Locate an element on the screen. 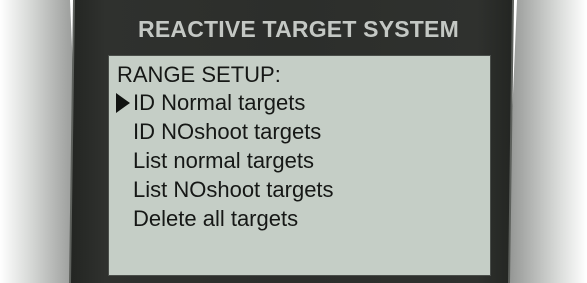 This screenshot has width=587, height=283. triangle-right-icon is located at coordinates (123, 103).